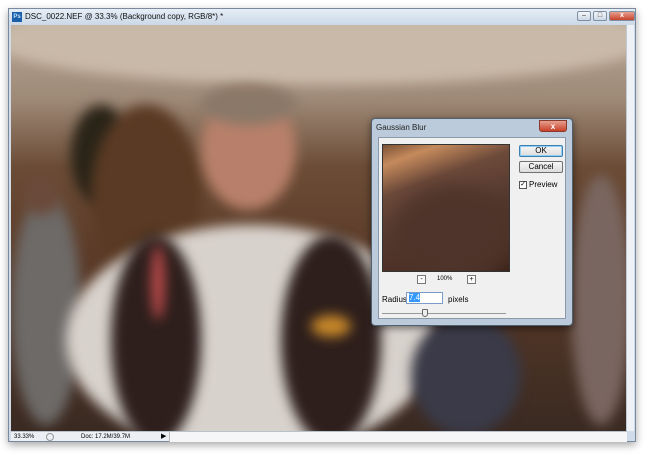 This screenshot has height=456, width=650. Describe the element at coordinates (541, 167) in the screenshot. I see `cancel-button: Cancel` at that location.